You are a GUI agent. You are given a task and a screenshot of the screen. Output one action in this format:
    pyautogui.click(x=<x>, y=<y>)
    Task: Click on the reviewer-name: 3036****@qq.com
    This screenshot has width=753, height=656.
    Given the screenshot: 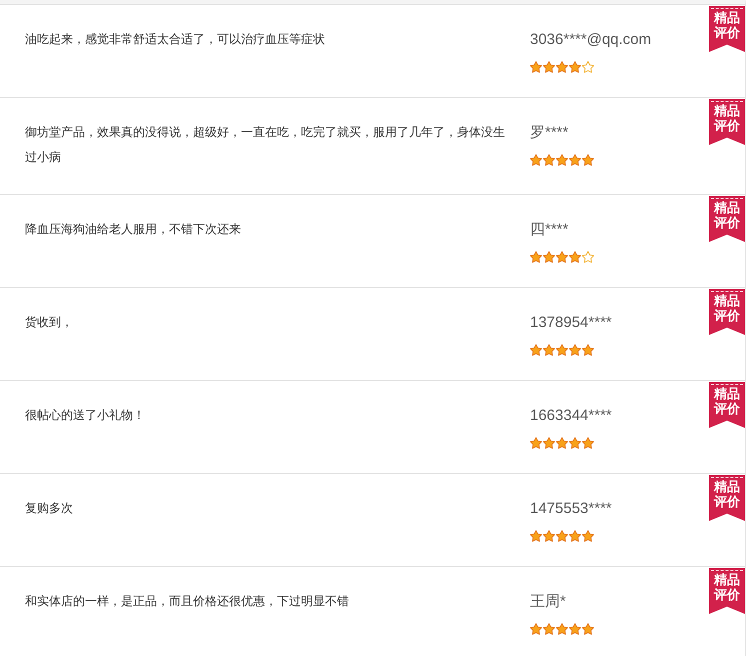 What is the action you would take?
    pyautogui.click(x=591, y=40)
    